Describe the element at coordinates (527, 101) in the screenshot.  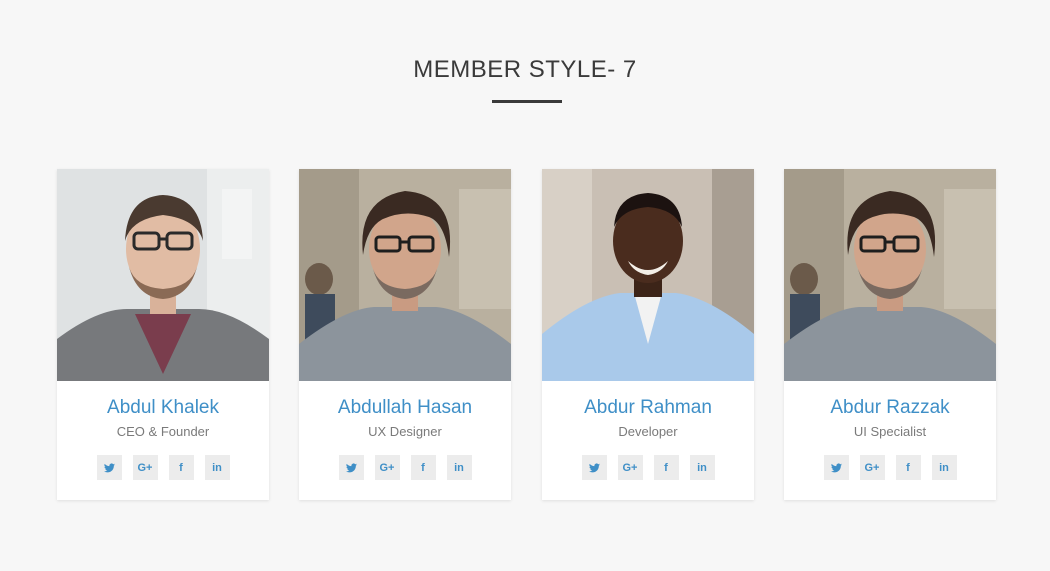
I see `title-underline` at that location.